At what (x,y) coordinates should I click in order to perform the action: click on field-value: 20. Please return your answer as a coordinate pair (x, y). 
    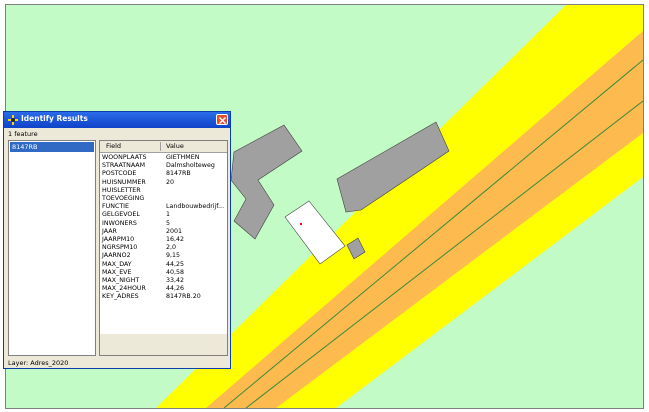
    Looking at the image, I should click on (170, 182).